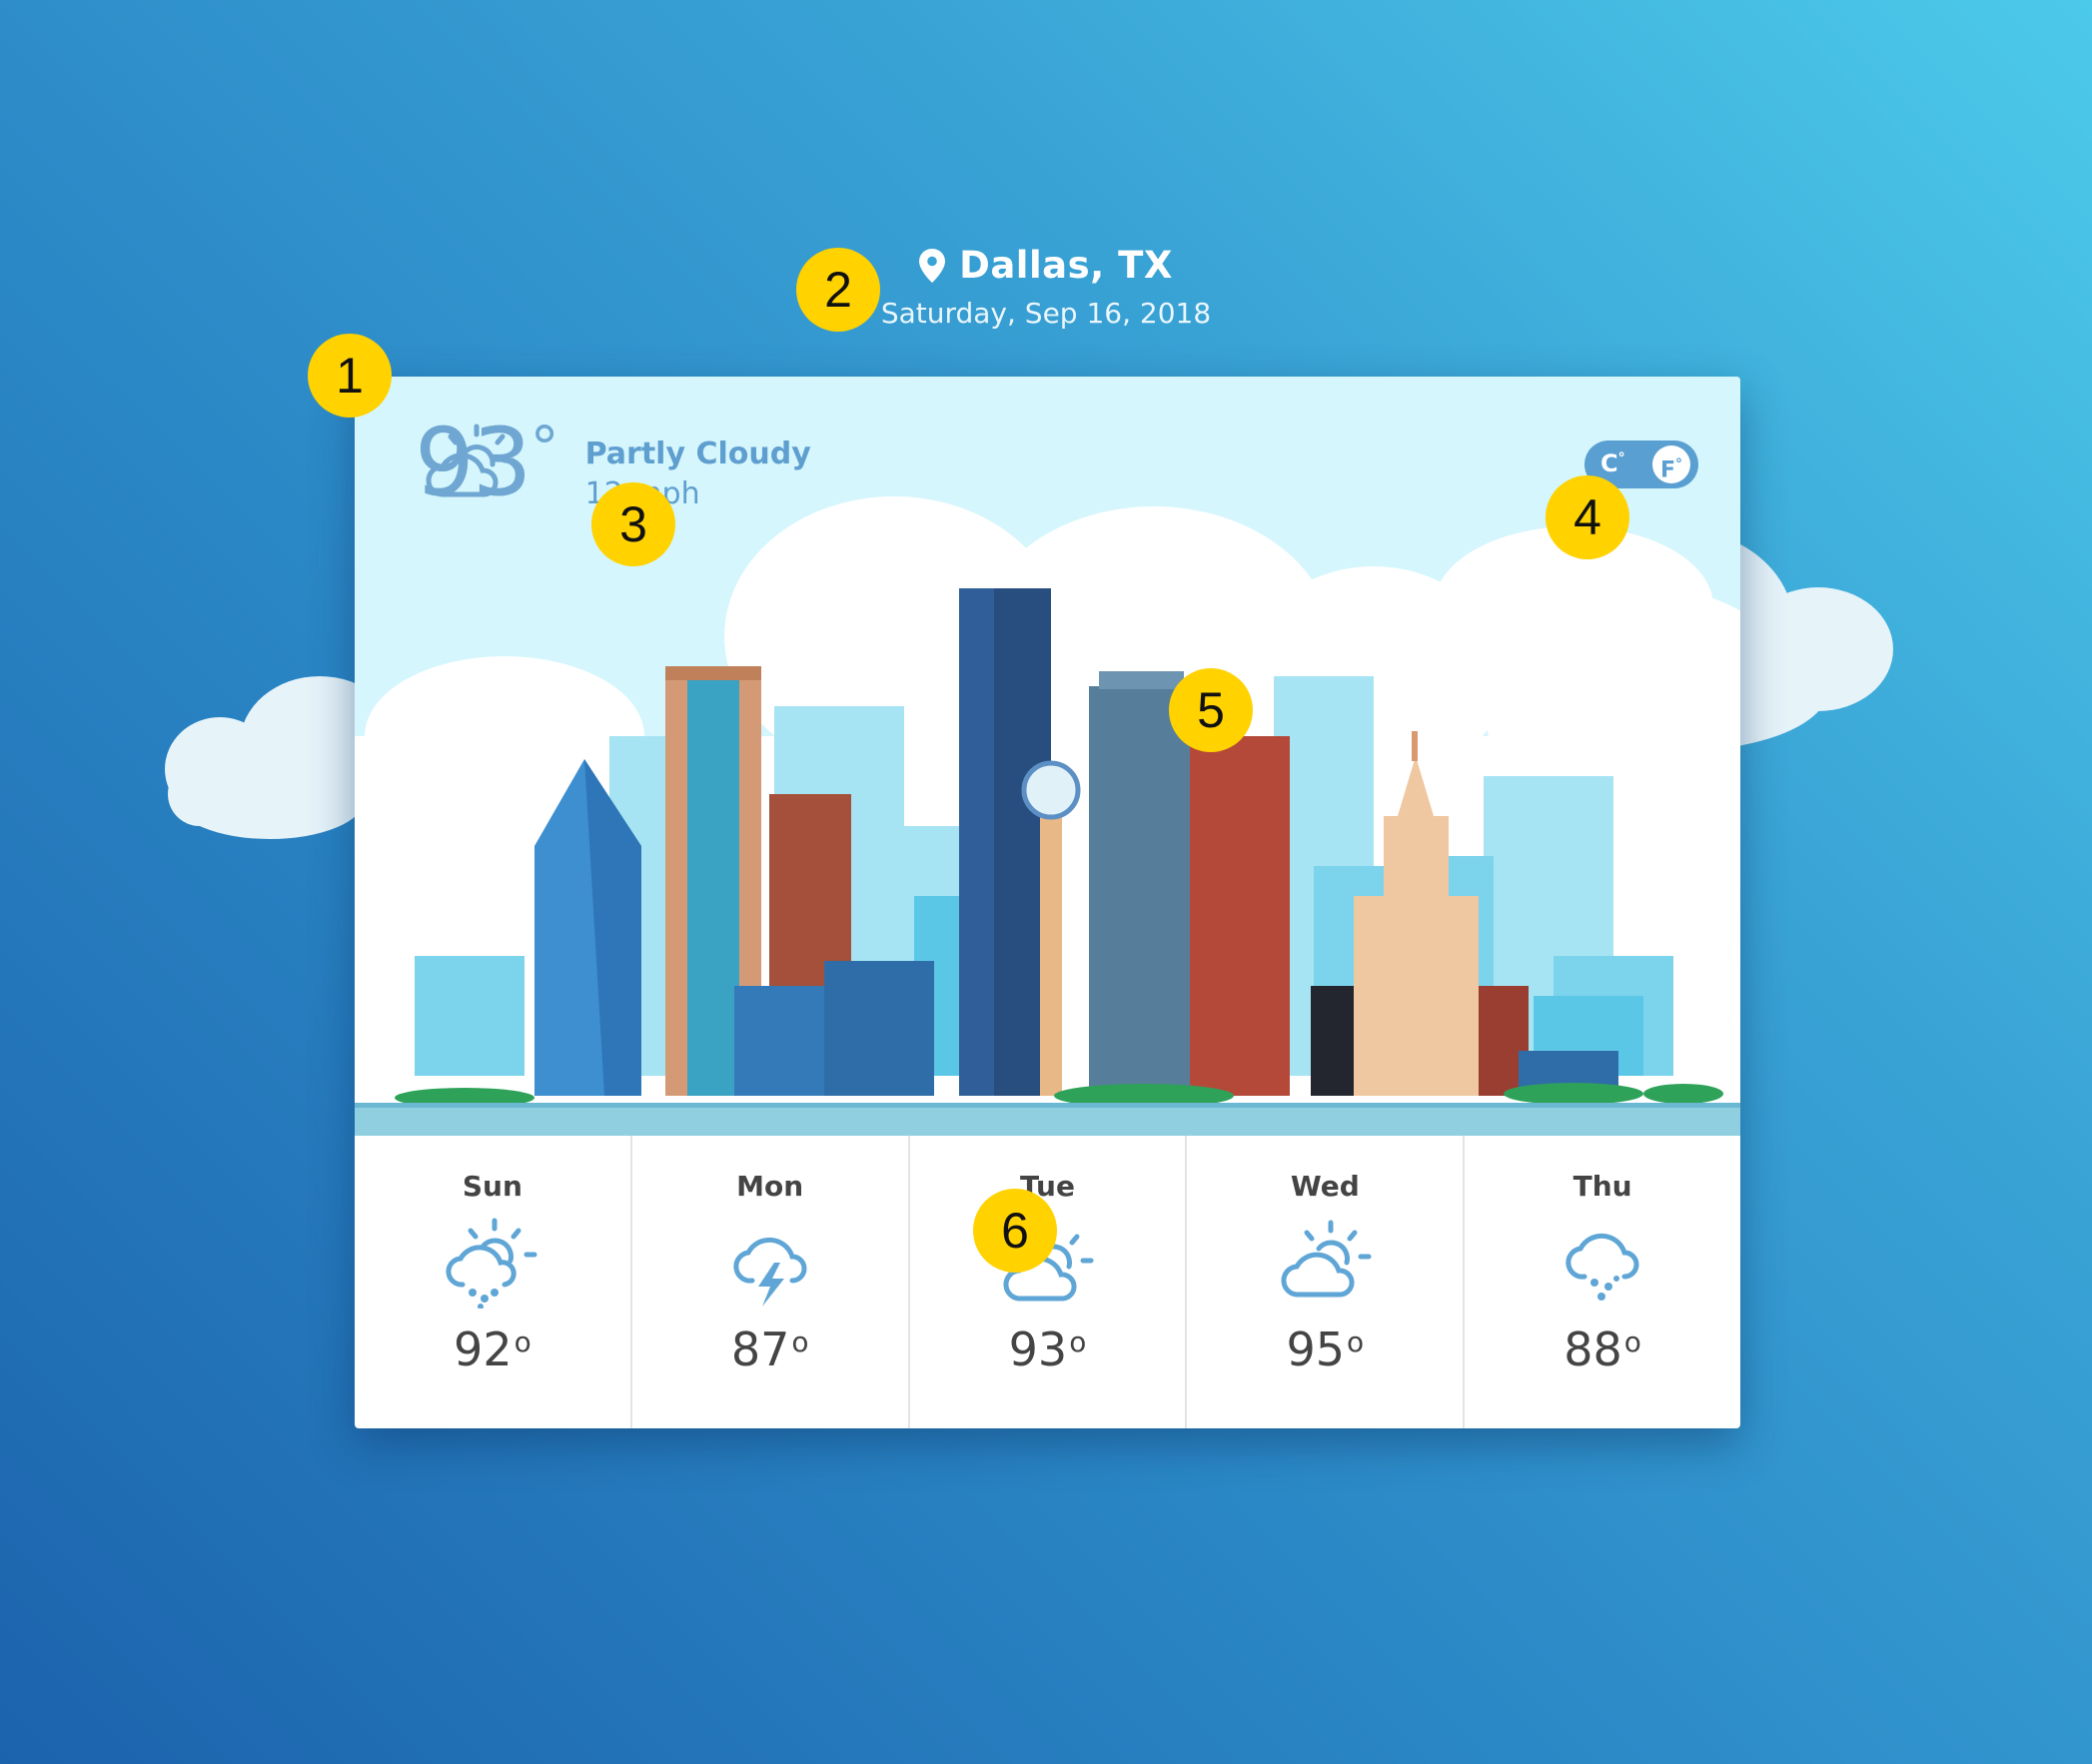  What do you see at coordinates (760, 1349) in the screenshot?
I see `forecast-temp: 87` at bounding box center [760, 1349].